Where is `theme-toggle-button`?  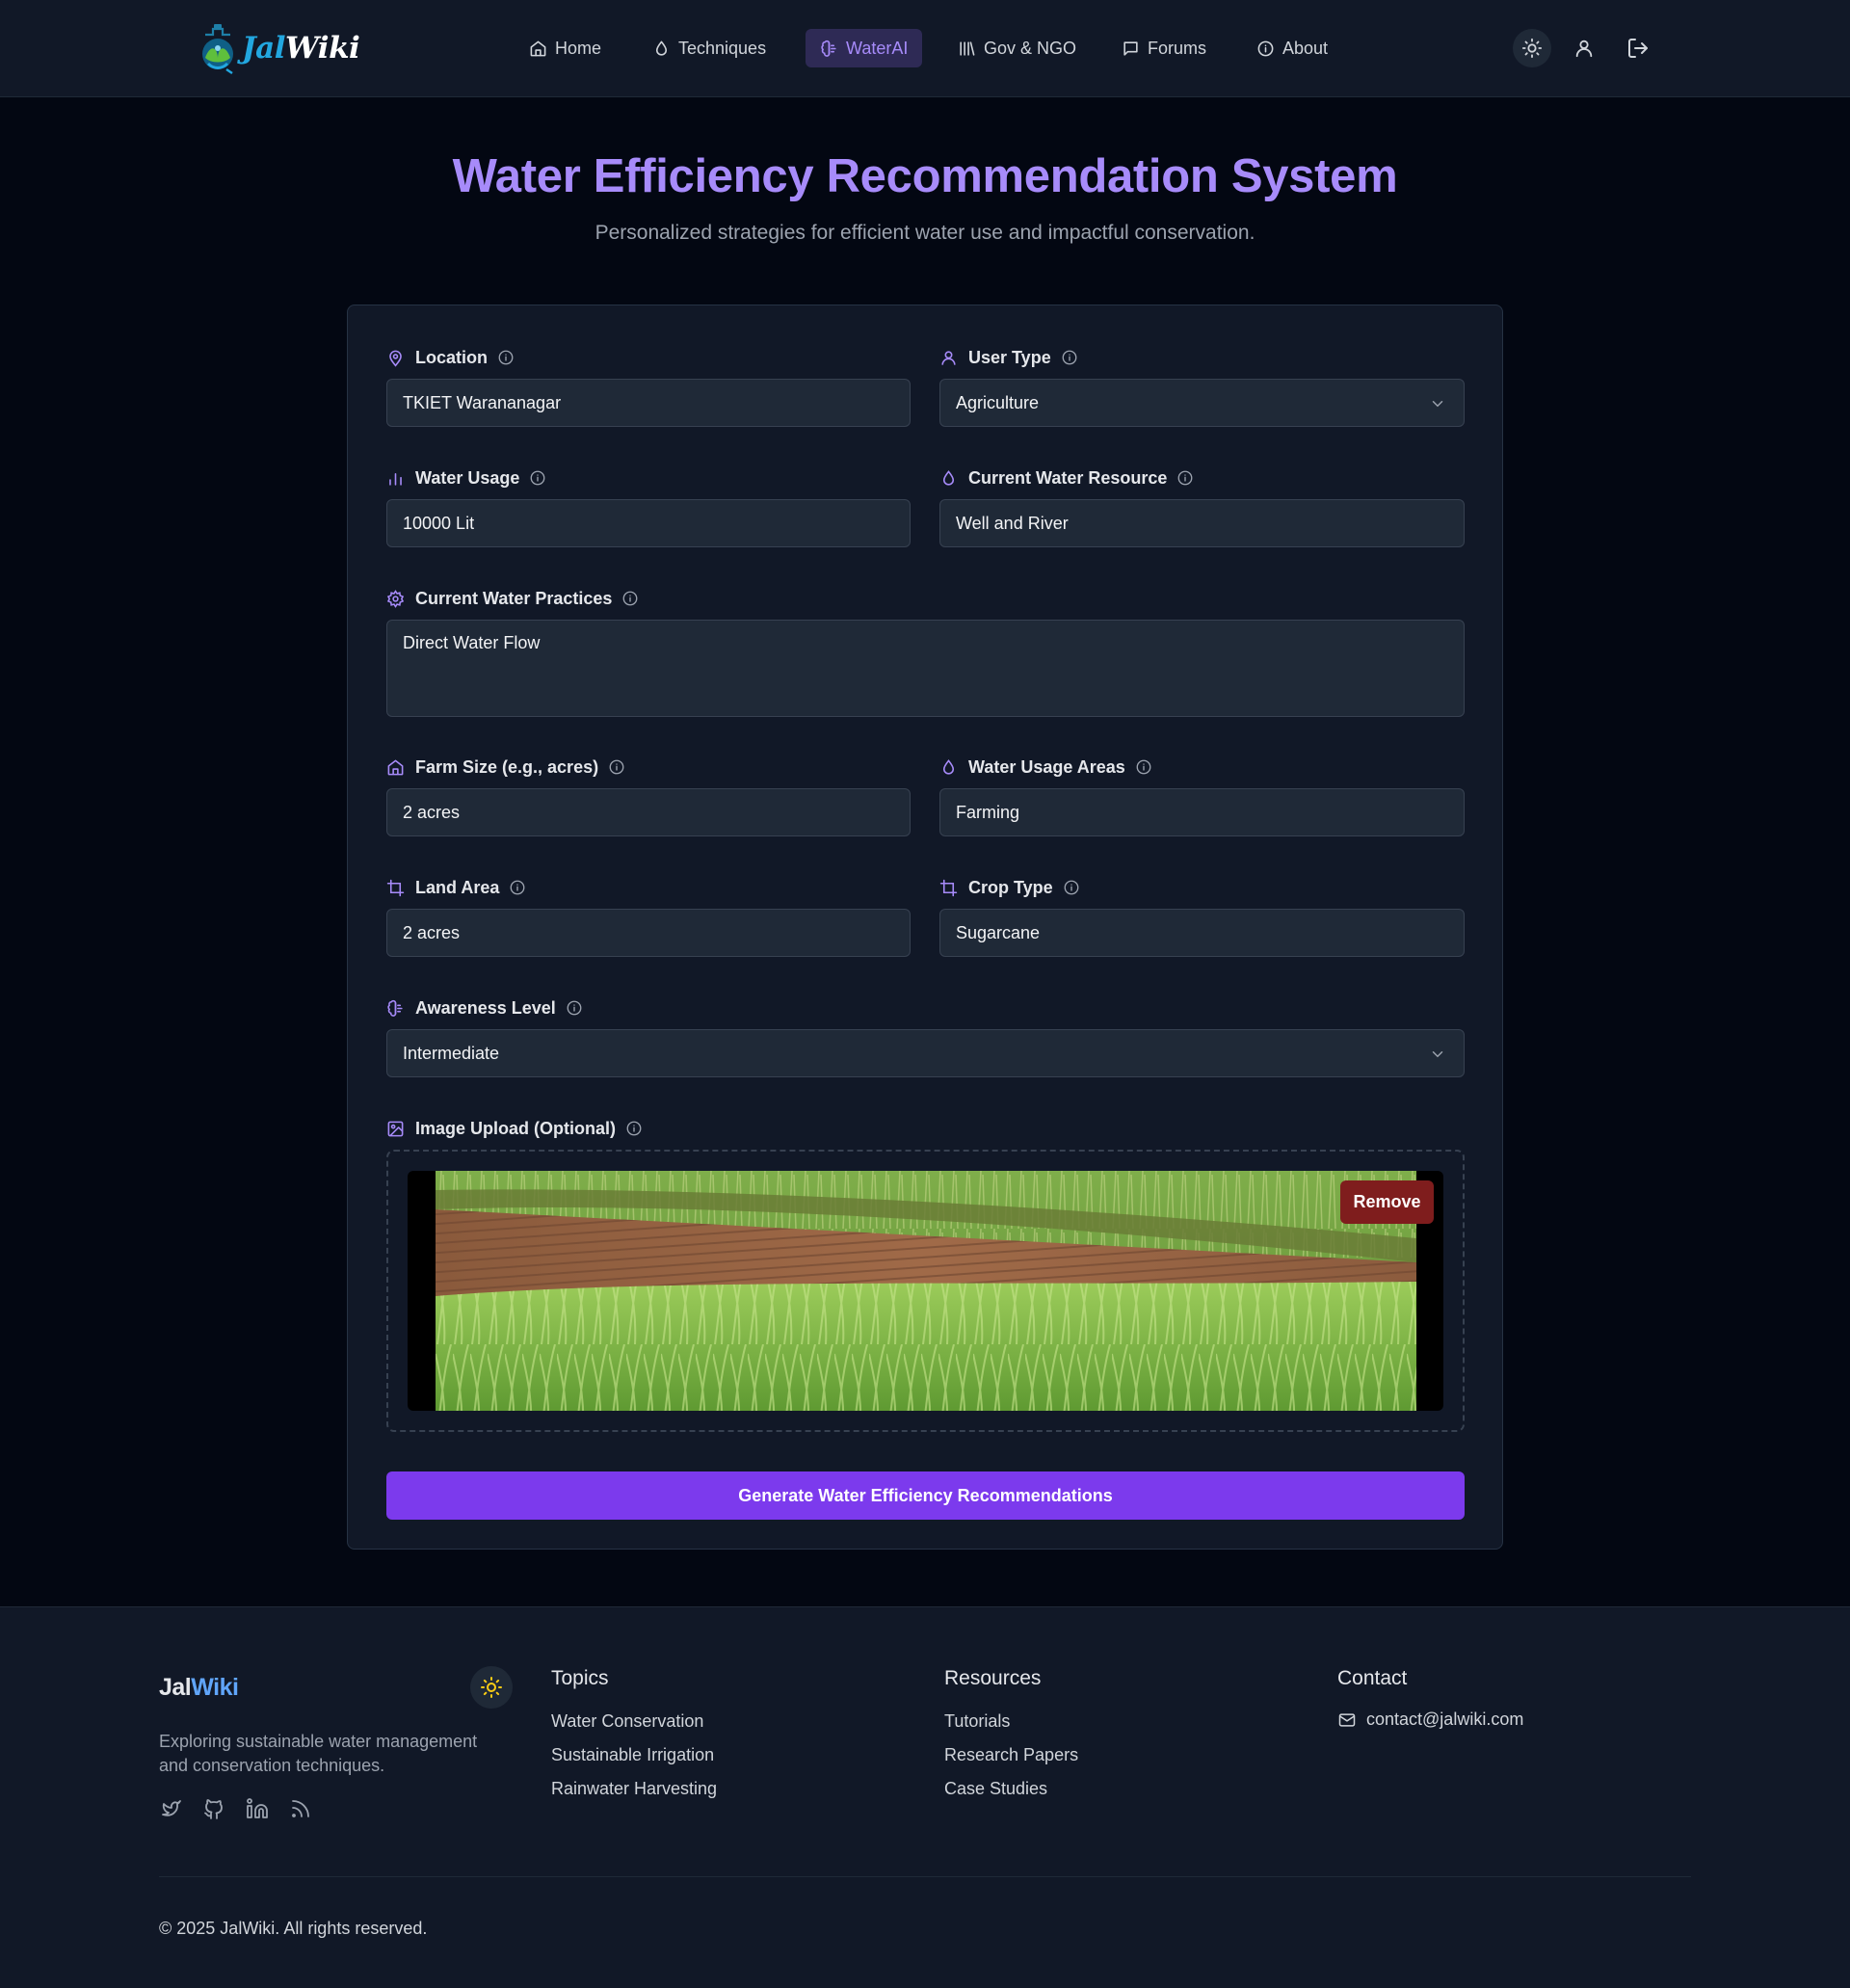
theme-toggle-button is located at coordinates (1532, 48).